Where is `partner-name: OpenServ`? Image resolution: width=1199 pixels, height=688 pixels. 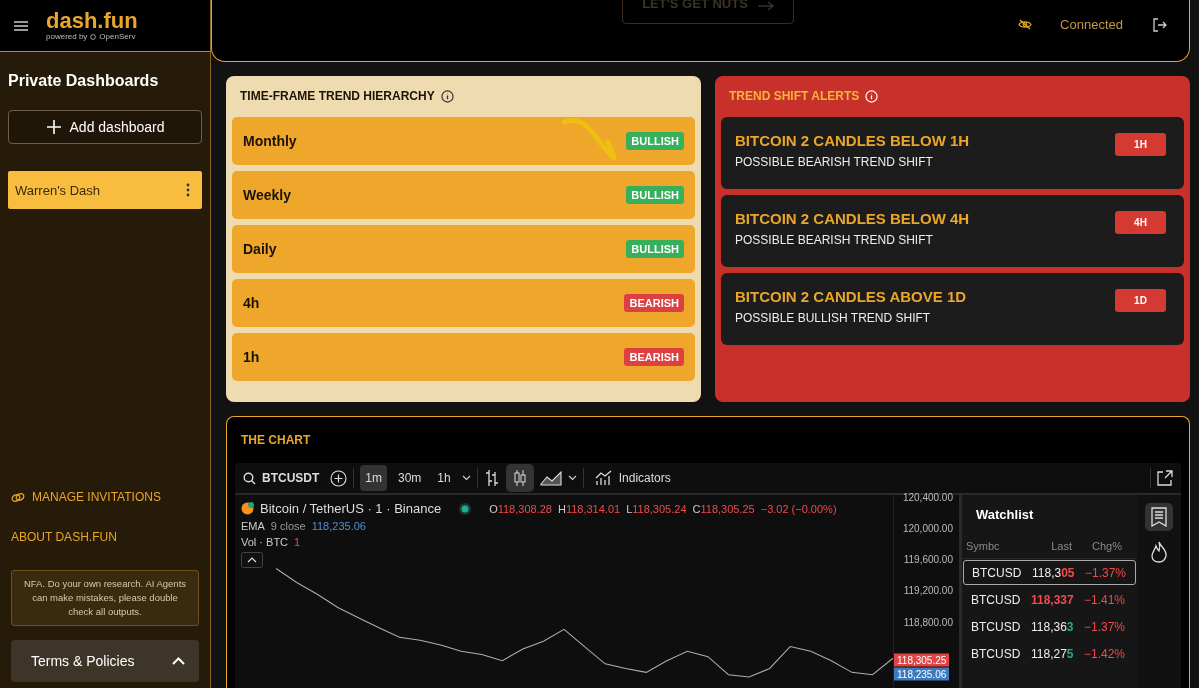
partner-name: OpenServ is located at coordinates (117, 36).